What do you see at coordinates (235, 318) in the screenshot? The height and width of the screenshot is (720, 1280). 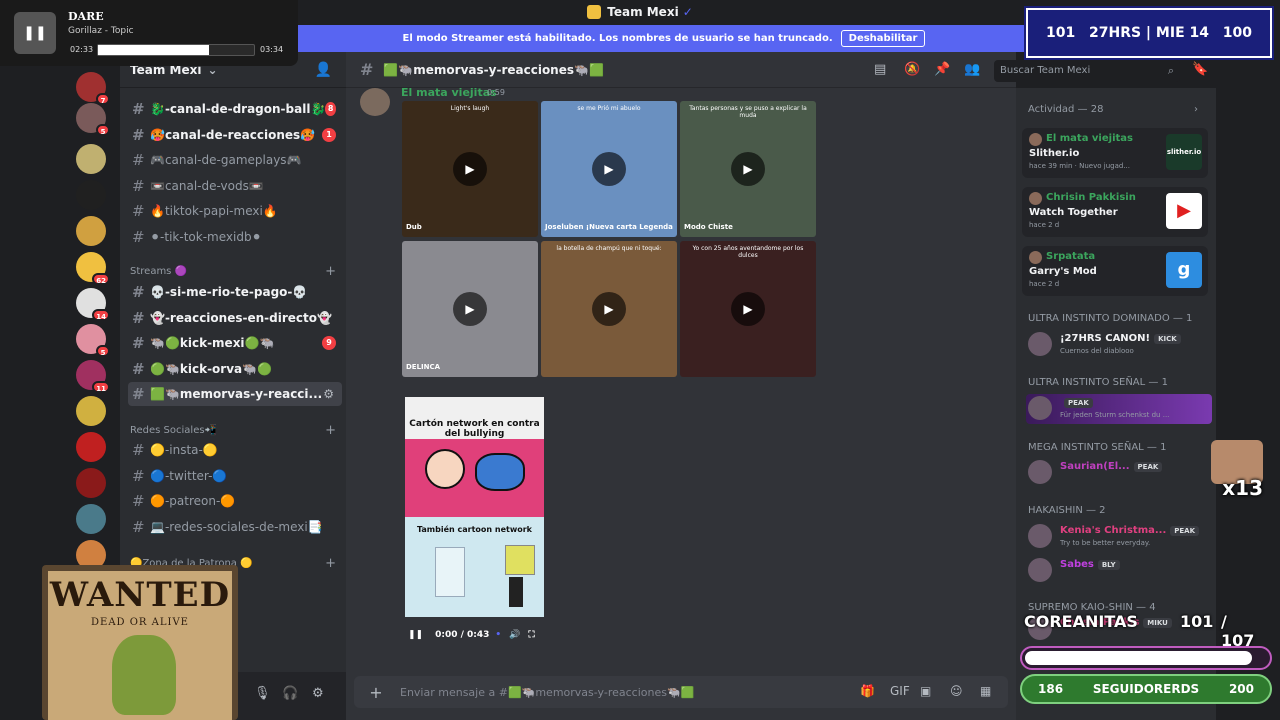 I see `channel-item: # 👻-reacciones-en-directo👻` at bounding box center [235, 318].